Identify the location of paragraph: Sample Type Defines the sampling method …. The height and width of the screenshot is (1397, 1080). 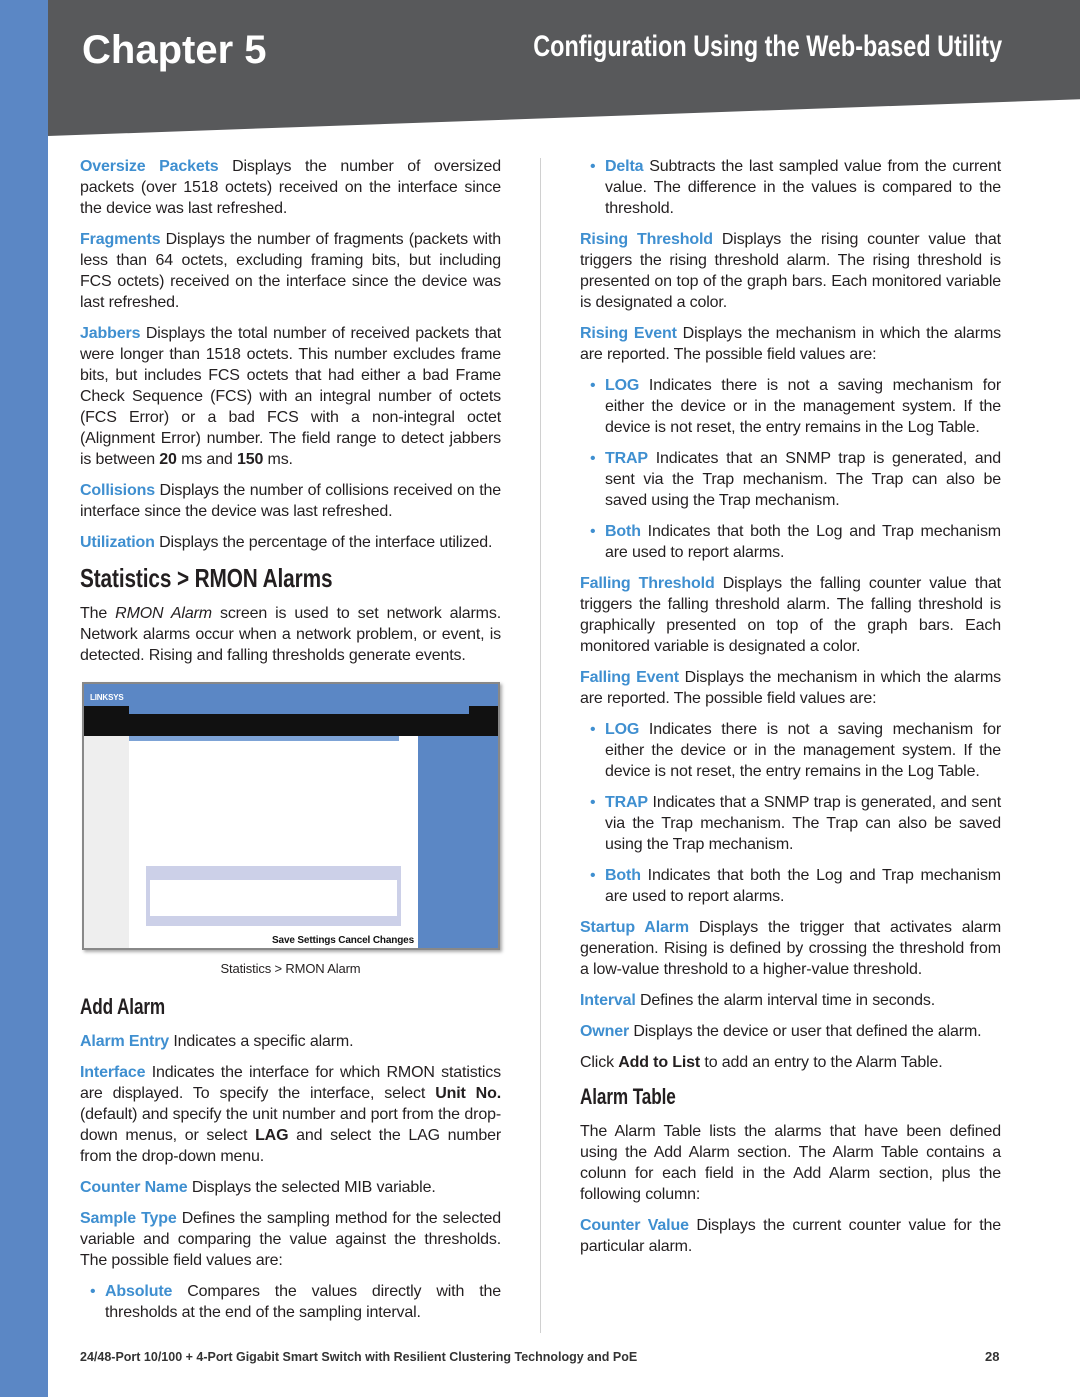
(290, 1239).